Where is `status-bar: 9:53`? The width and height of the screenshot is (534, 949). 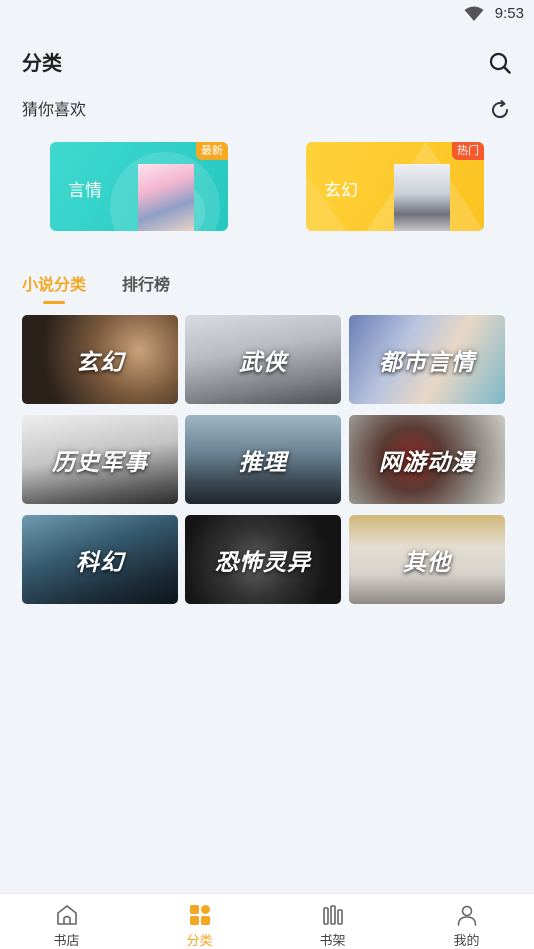 status-bar: 9:53 is located at coordinates (267, 15).